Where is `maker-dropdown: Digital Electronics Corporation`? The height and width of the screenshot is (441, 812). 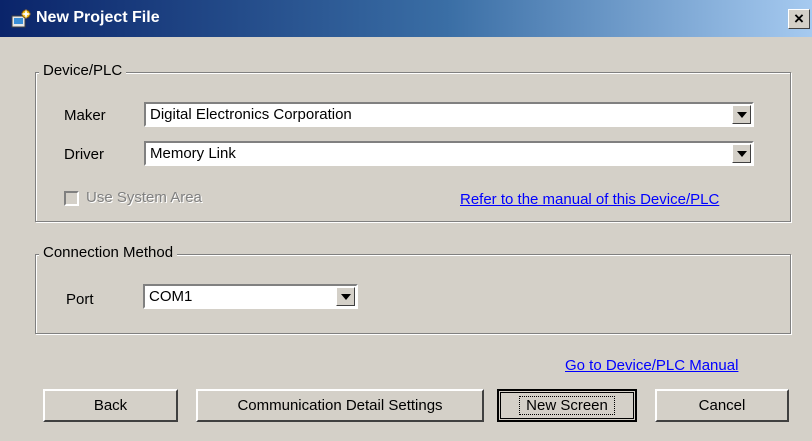 maker-dropdown: Digital Electronics Corporation is located at coordinates (449, 114).